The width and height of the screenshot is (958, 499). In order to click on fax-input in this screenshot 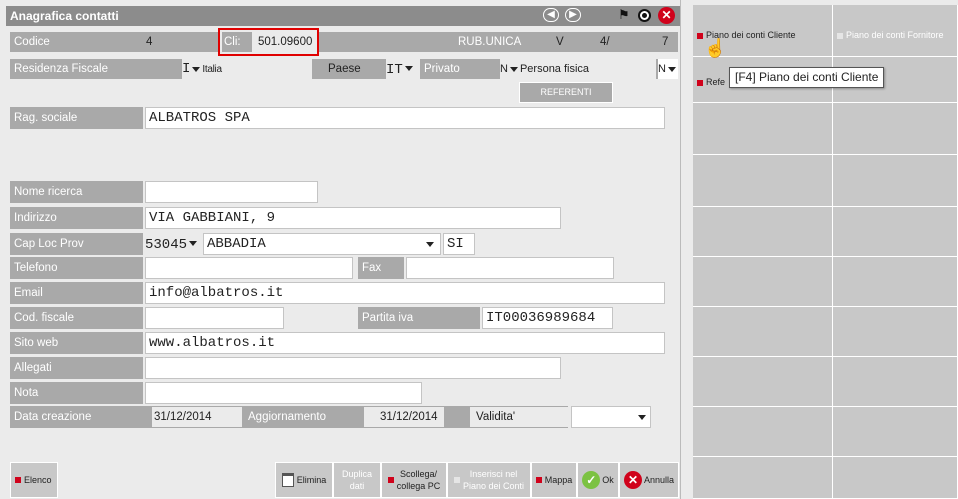, I will do `click(510, 268)`.